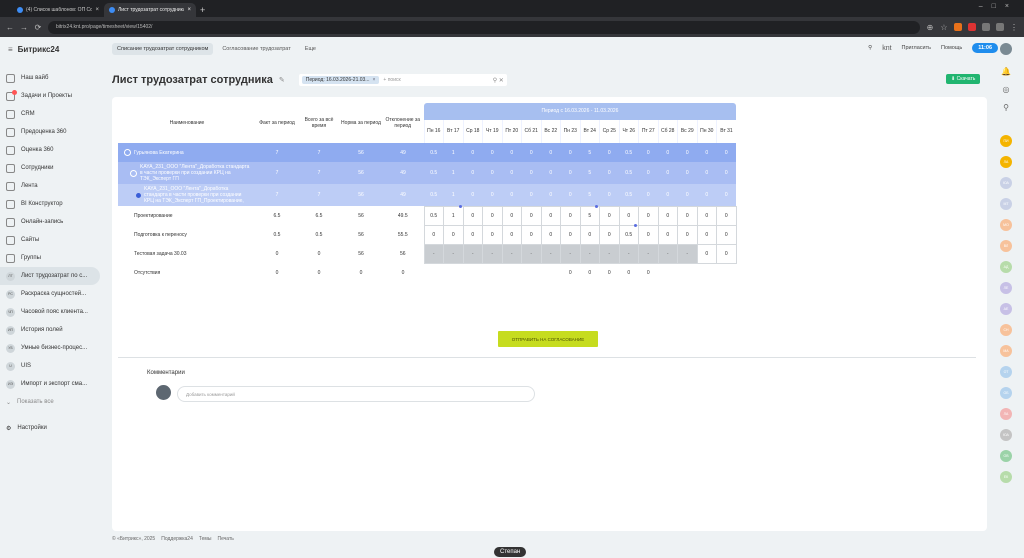 Image resolution: width=1024 pixels, height=558 pixels. I want to click on sidebar-item-bi: BI Конструктор, so click(50, 204).